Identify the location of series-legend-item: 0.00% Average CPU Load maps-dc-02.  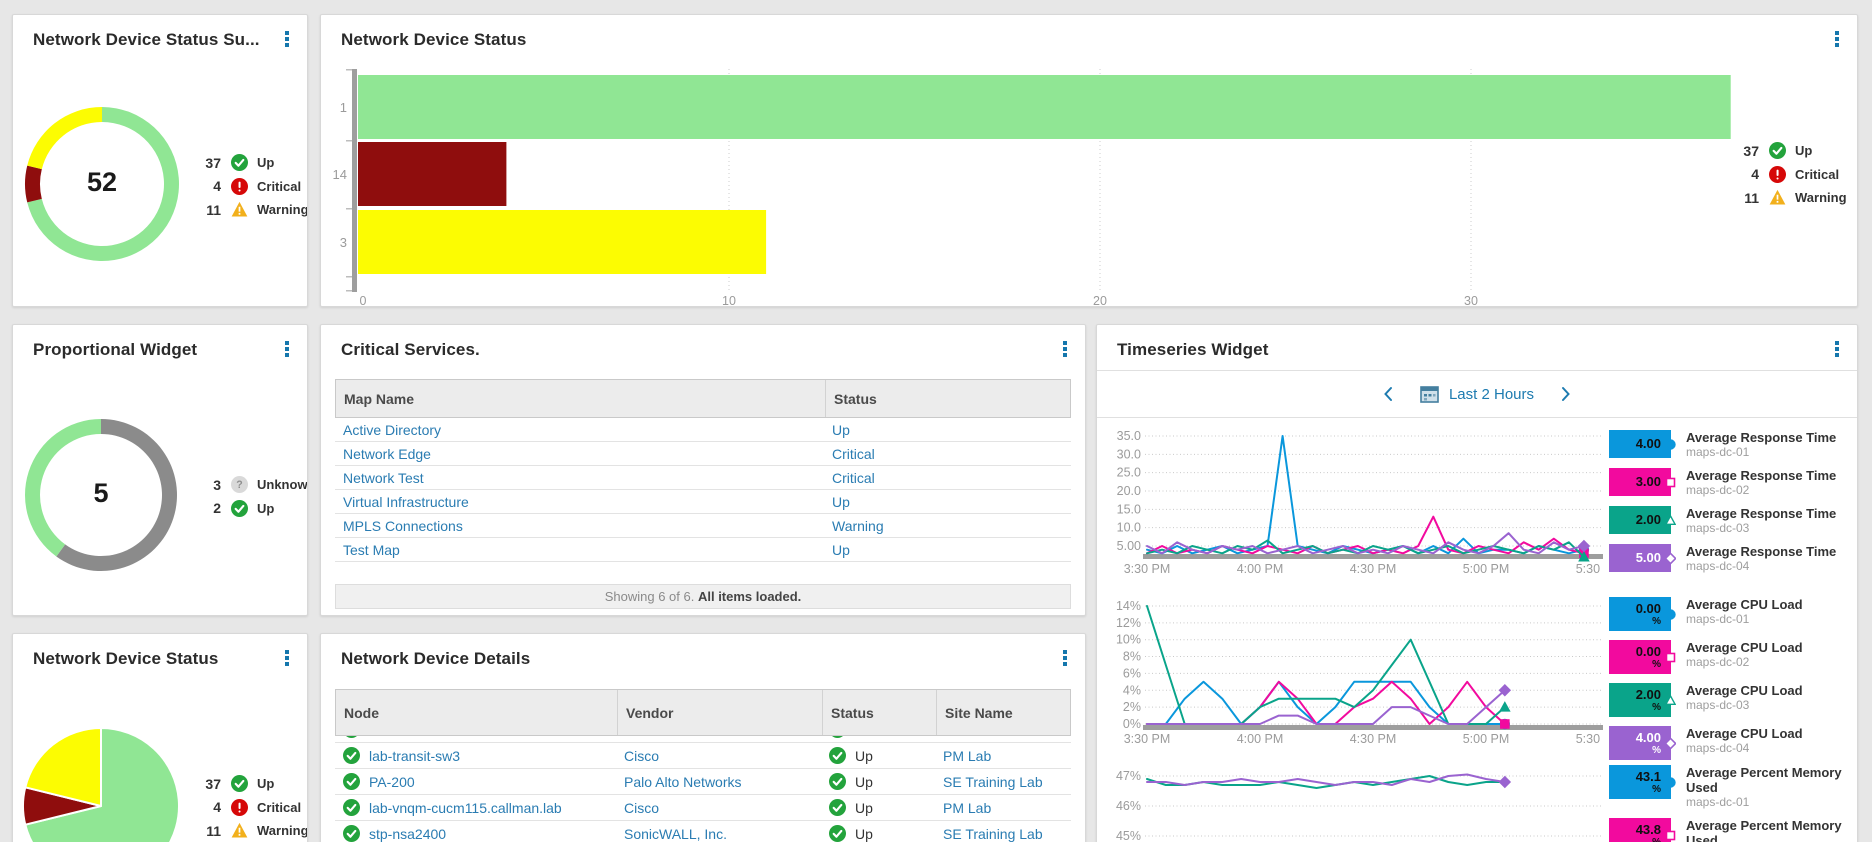
(1732, 657).